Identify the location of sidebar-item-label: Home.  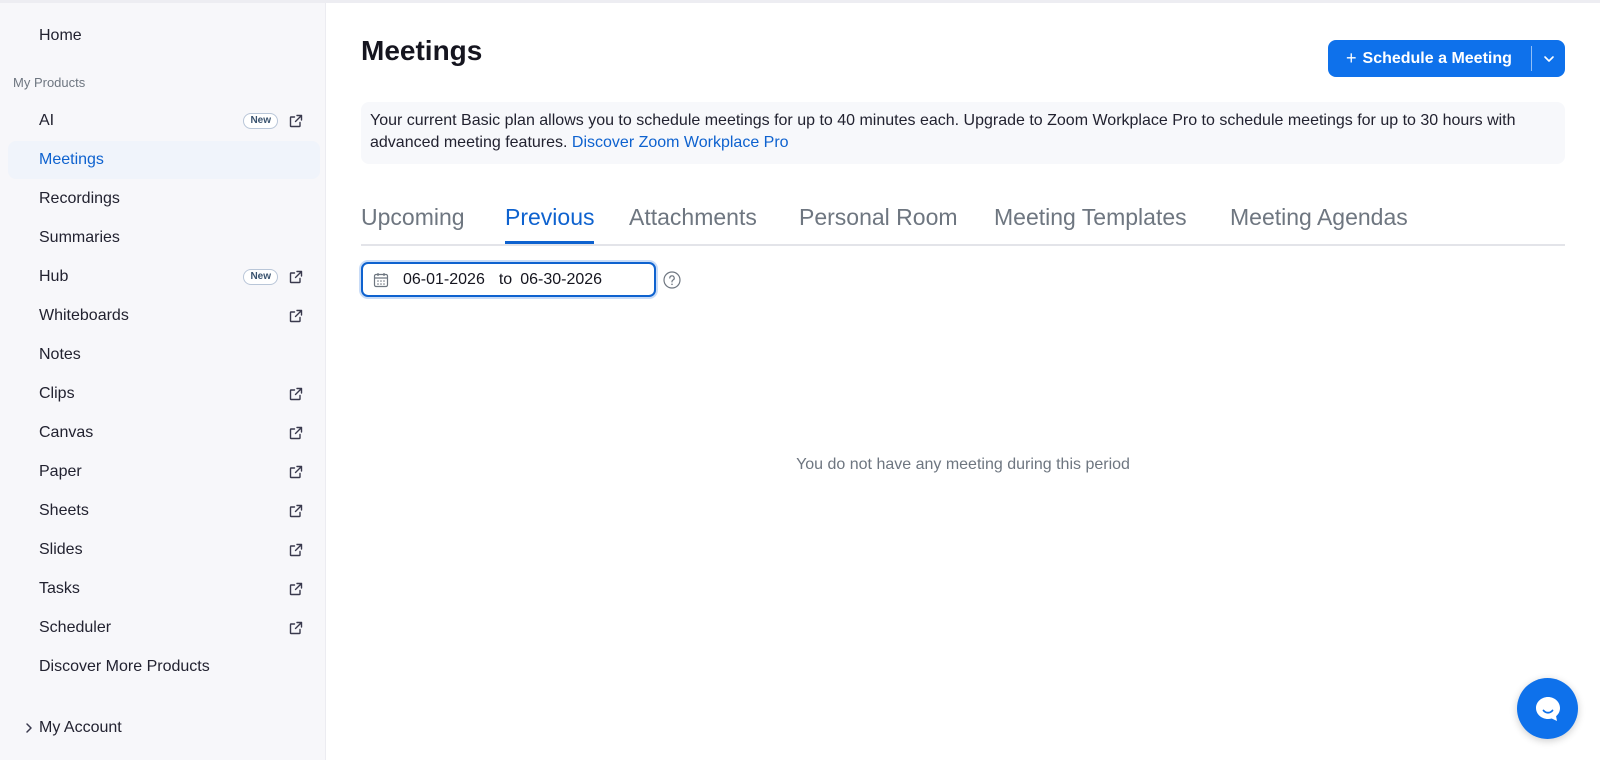
(60, 35).